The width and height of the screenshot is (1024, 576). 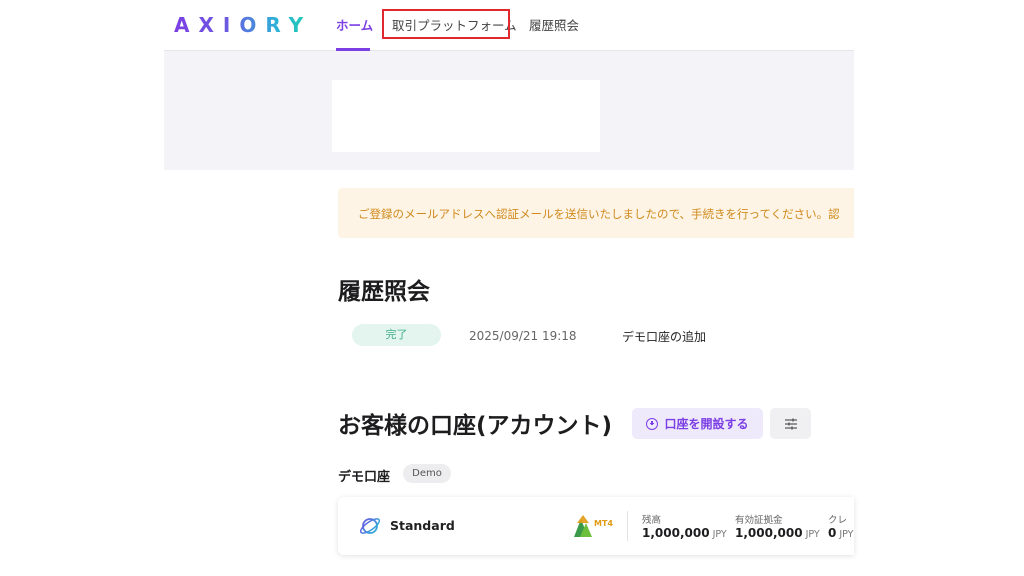 I want to click on equity-label: 有効証拠金, so click(x=759, y=520).